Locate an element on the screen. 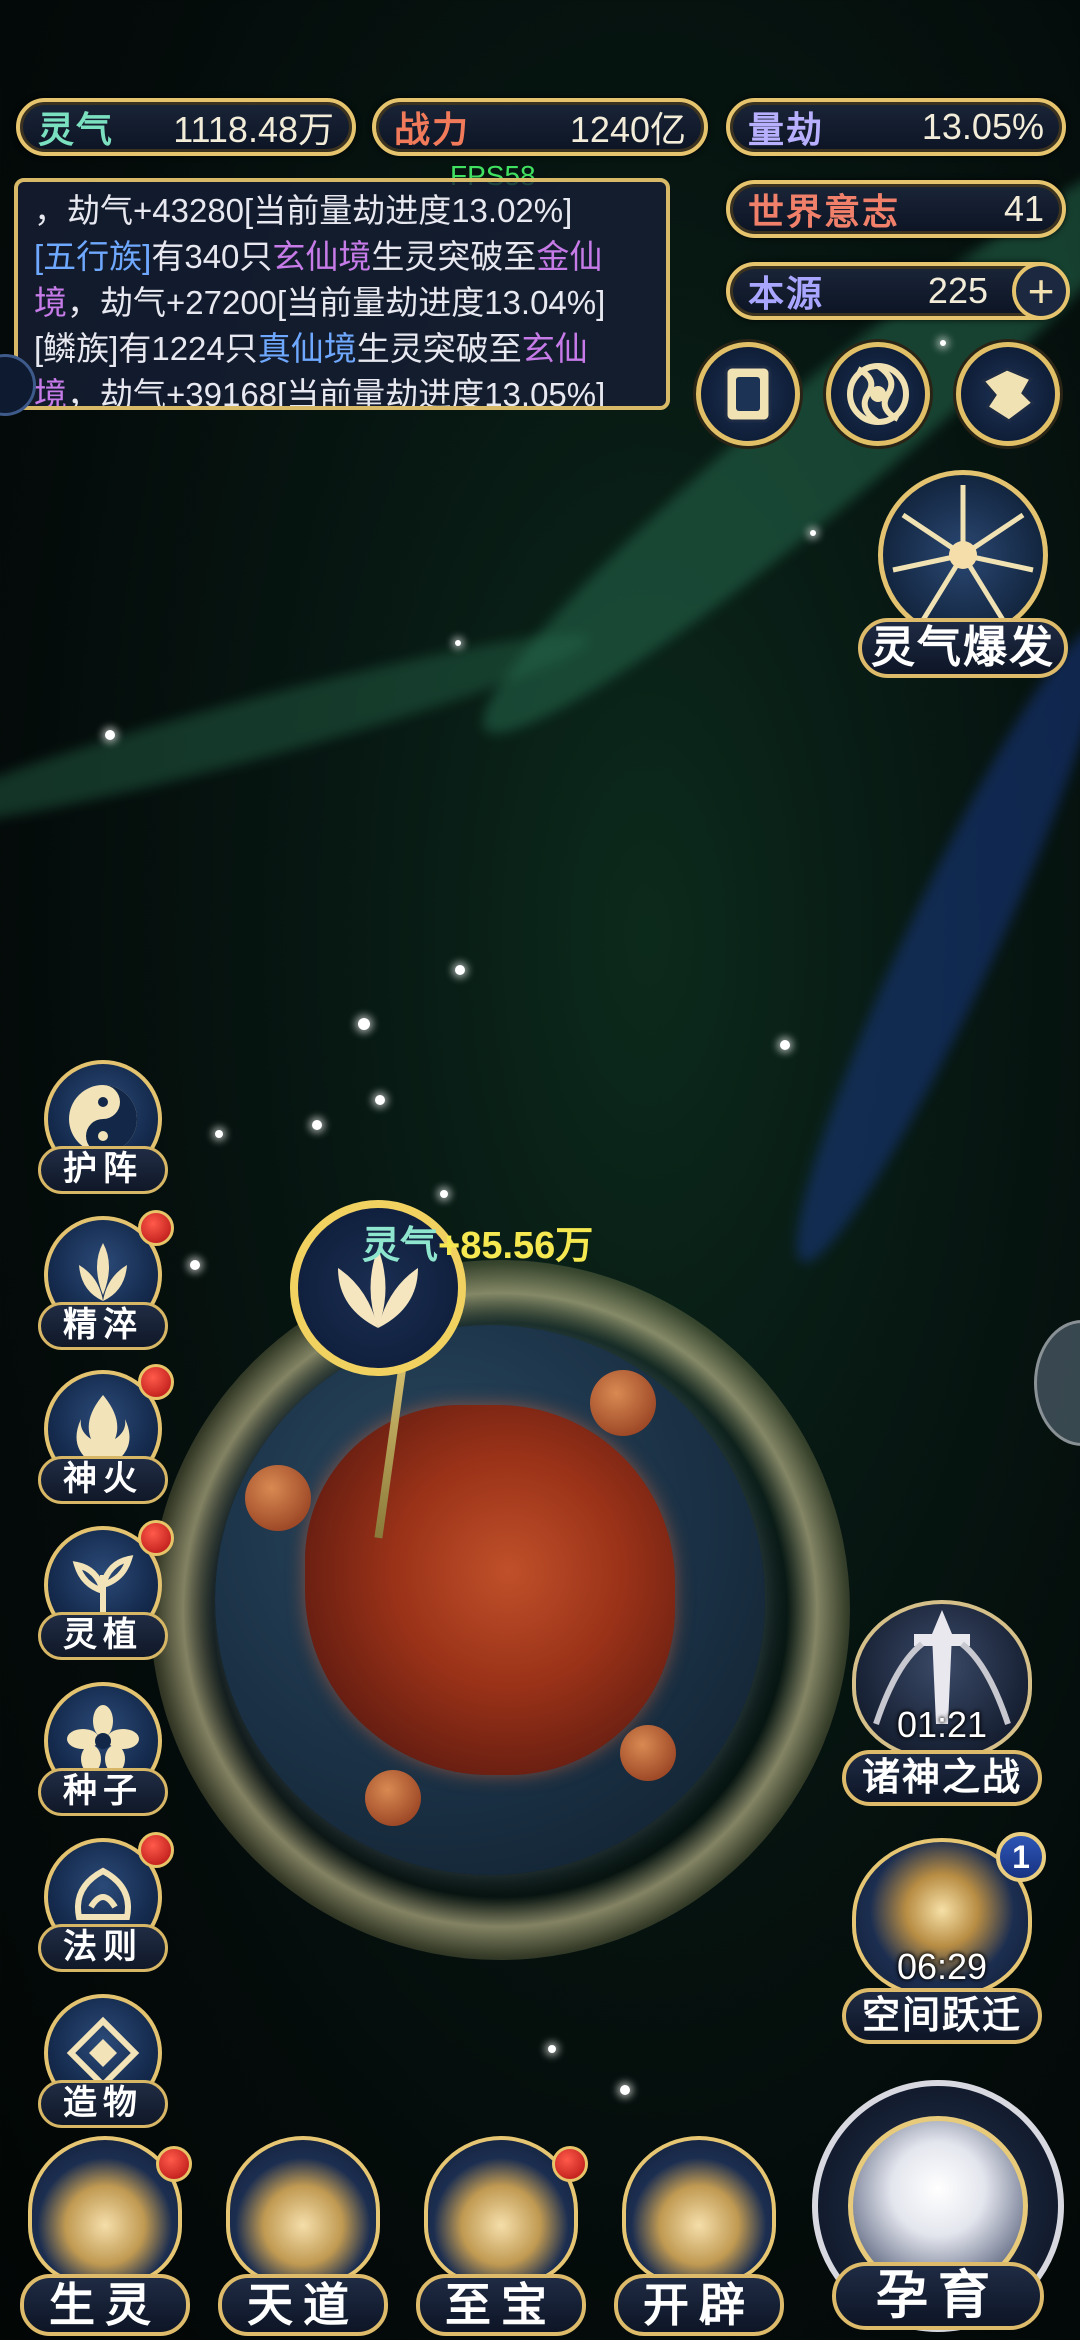 The image size is (1080, 2340). planet-core is located at coordinates (490, 1590).